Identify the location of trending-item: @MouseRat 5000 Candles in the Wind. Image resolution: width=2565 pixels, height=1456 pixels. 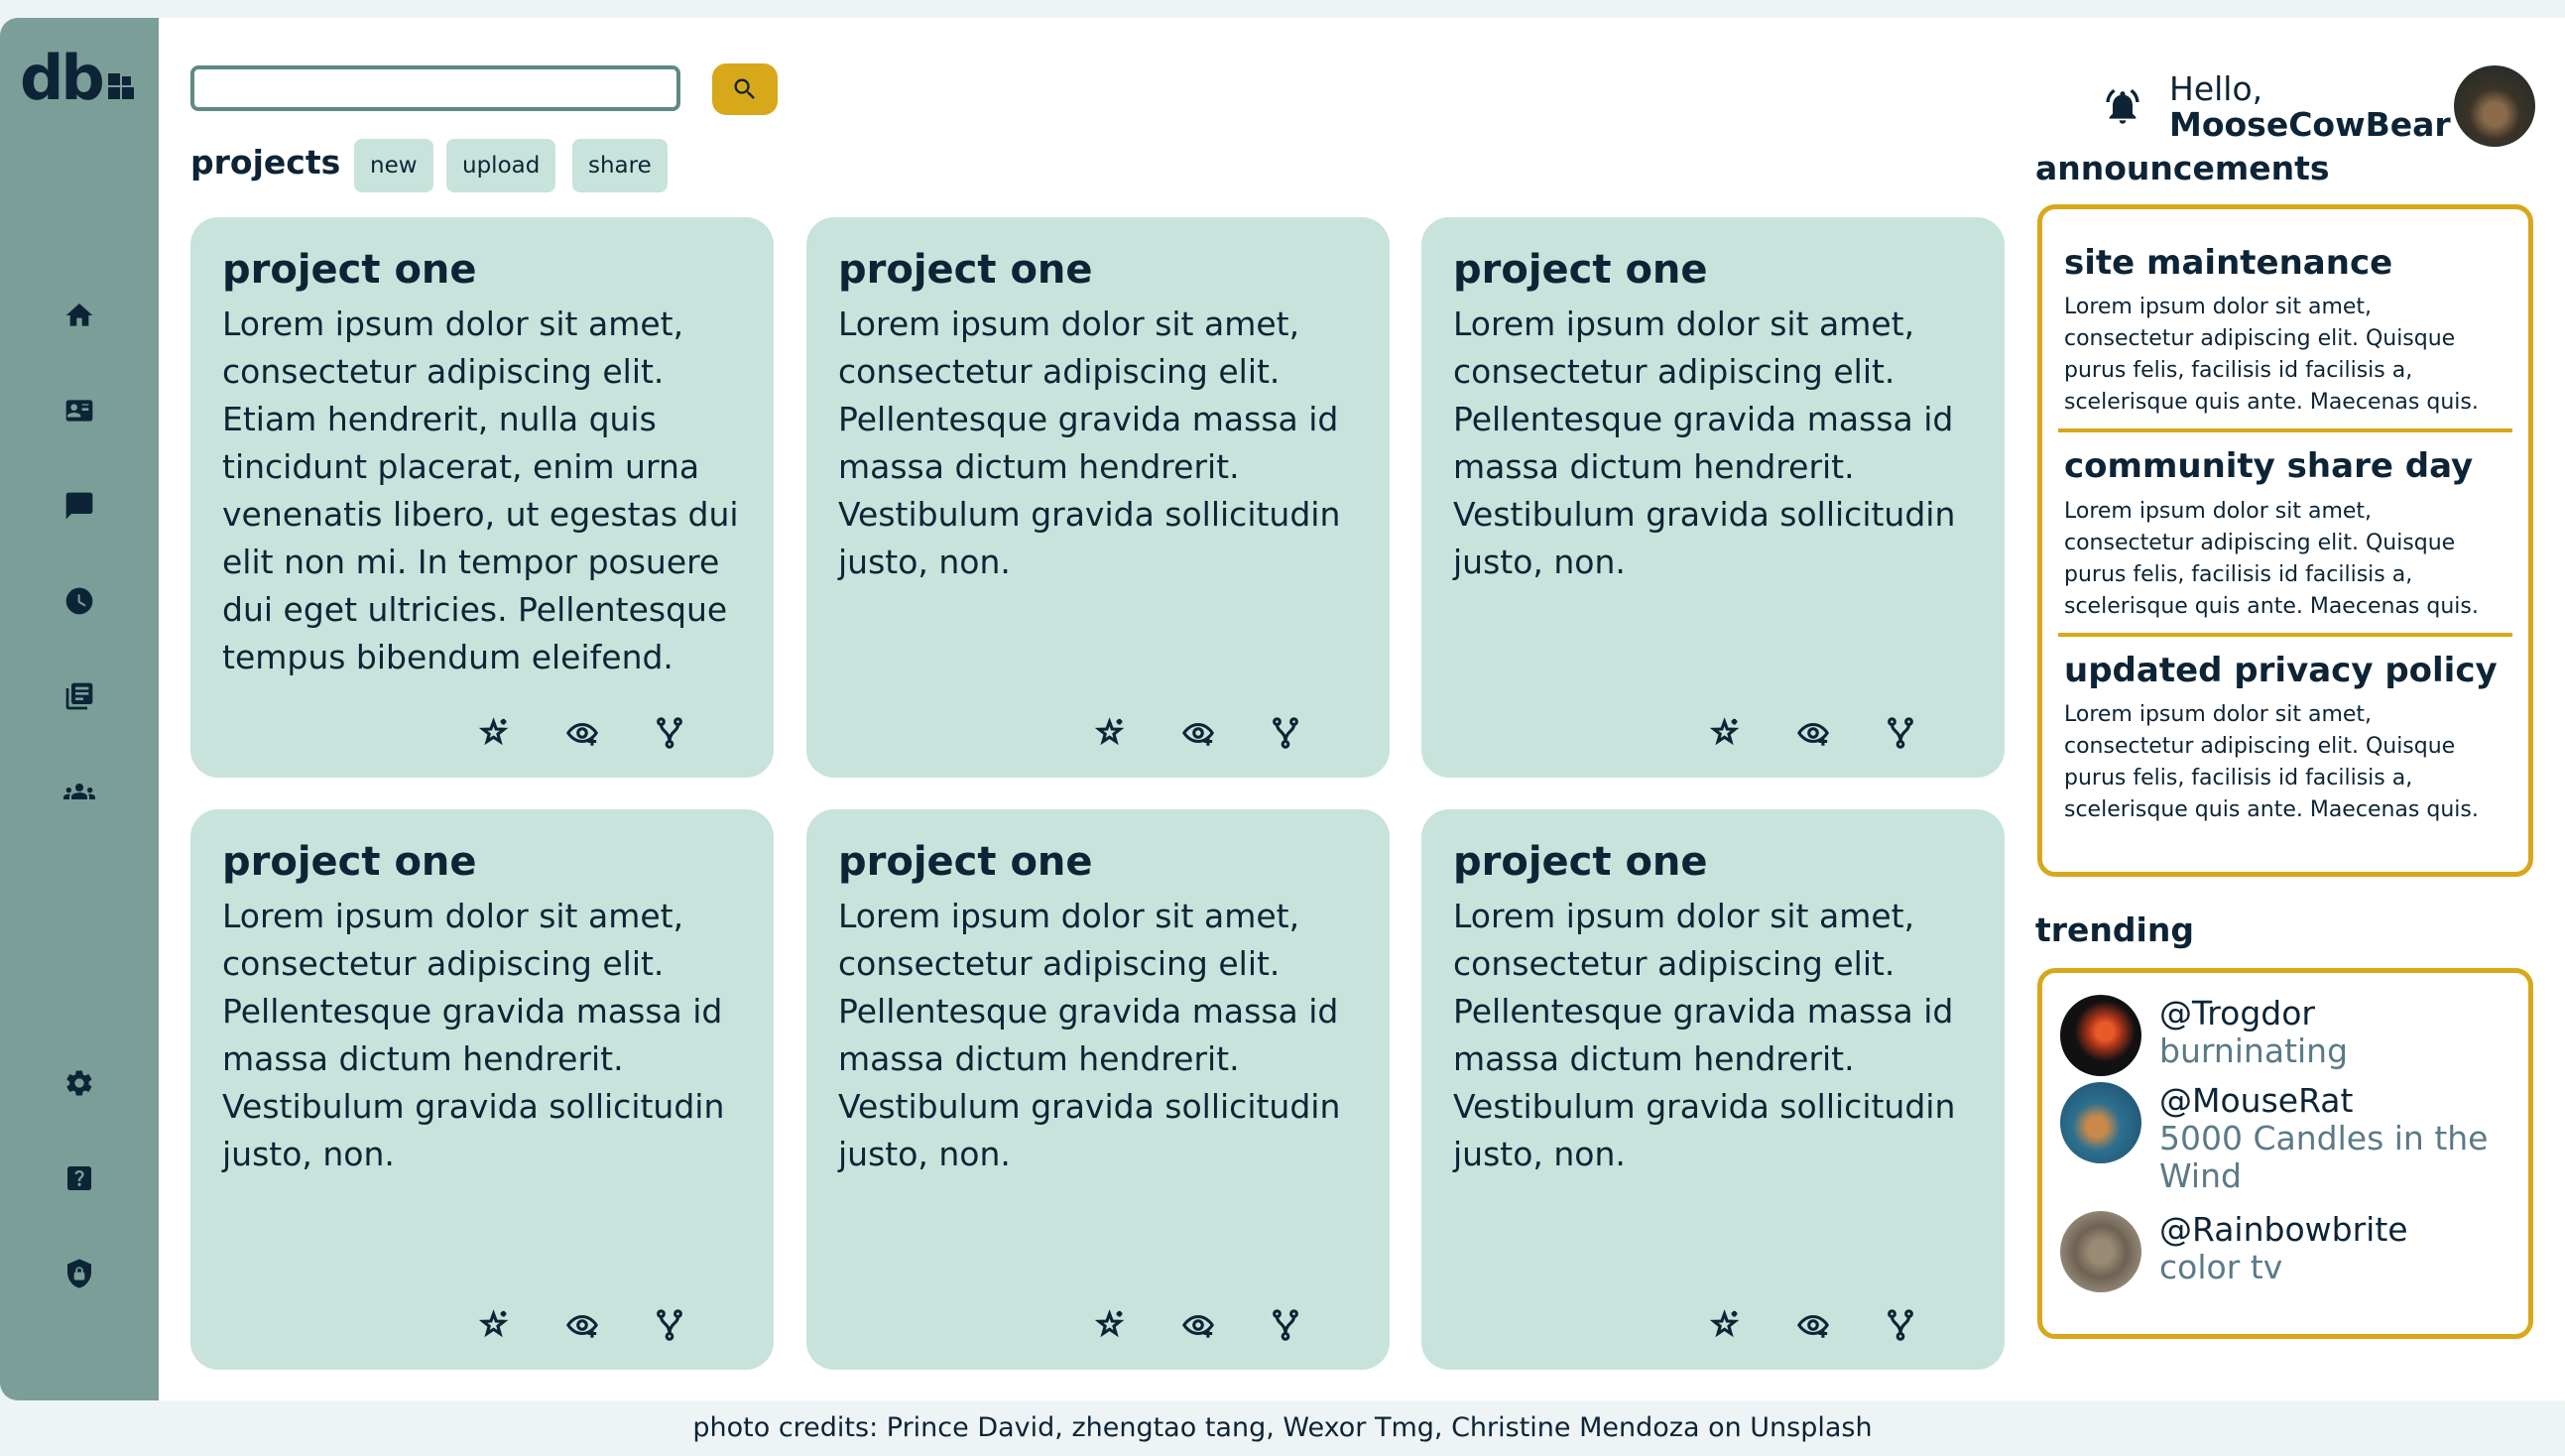
(2298, 1138).